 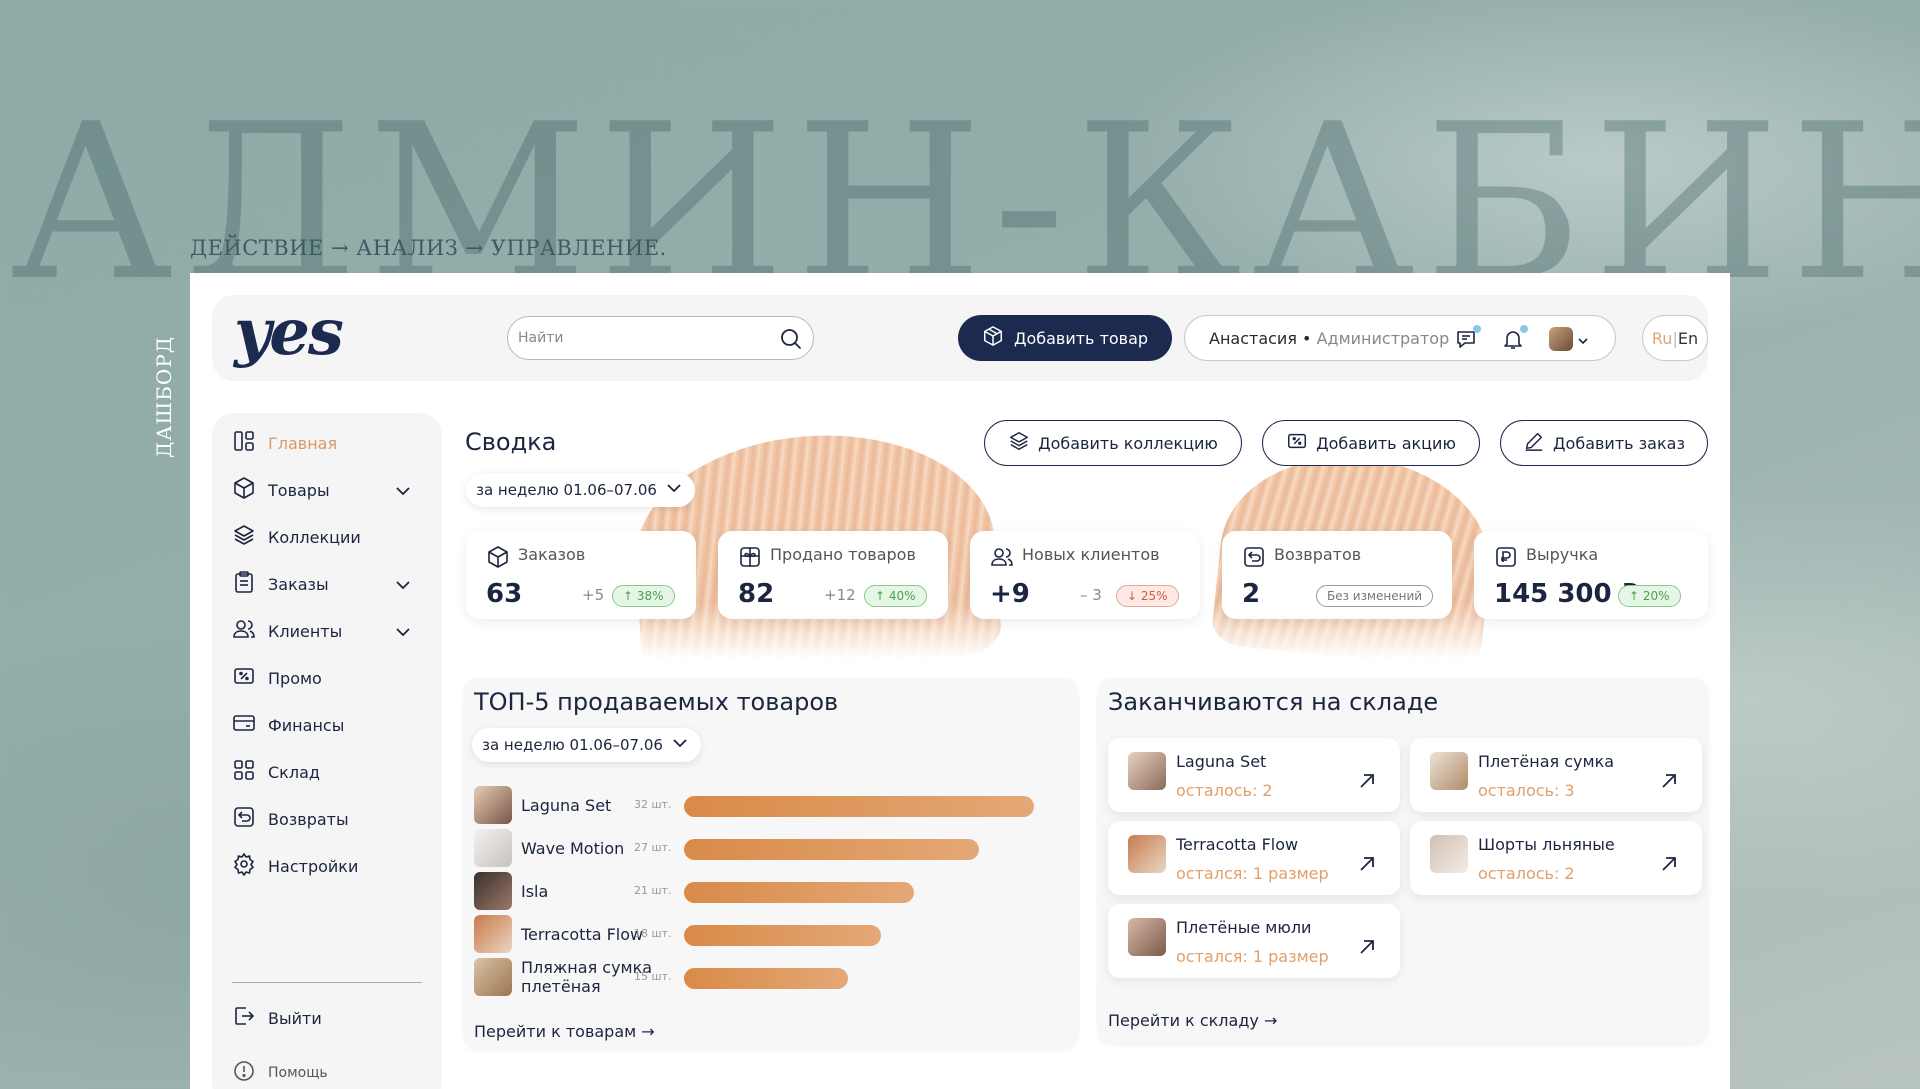 I want to click on top-product-row: Laguna Set 32 шт., so click(x=774, y=806).